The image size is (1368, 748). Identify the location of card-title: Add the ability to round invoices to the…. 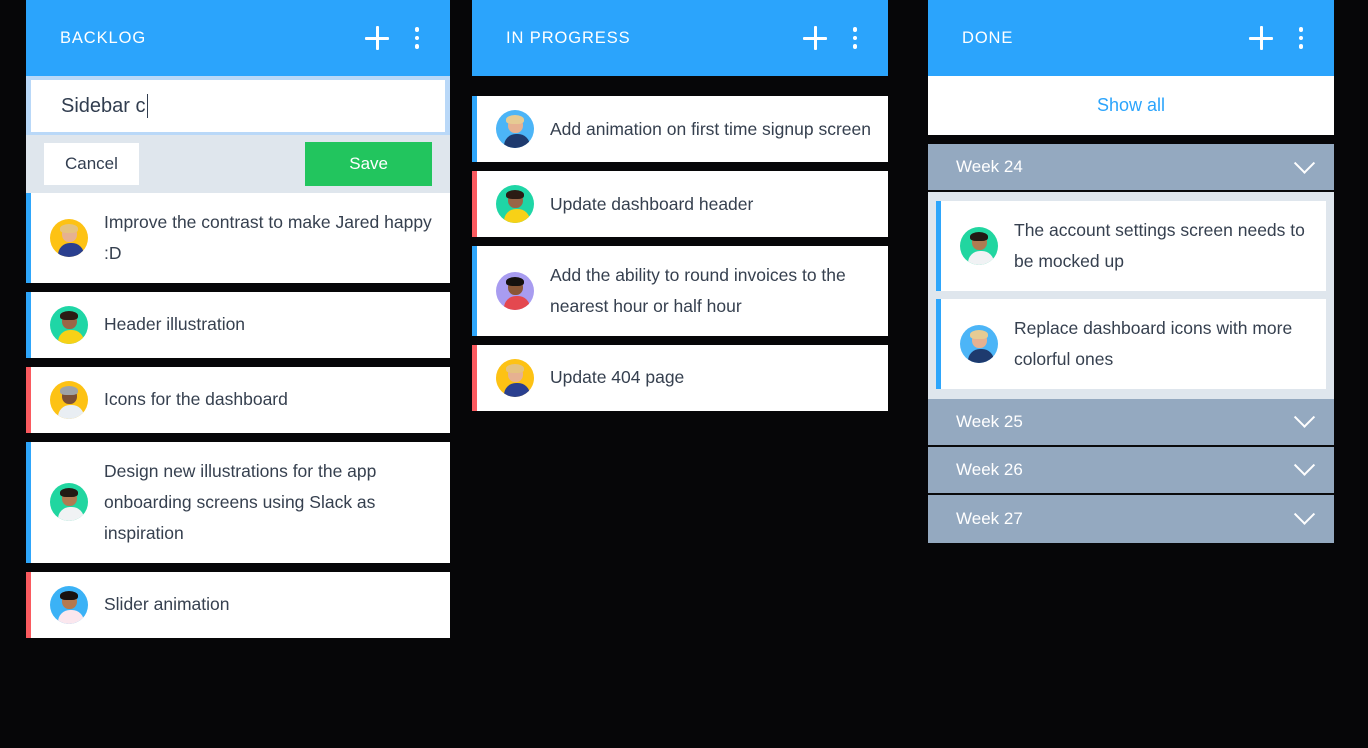
(698, 290).